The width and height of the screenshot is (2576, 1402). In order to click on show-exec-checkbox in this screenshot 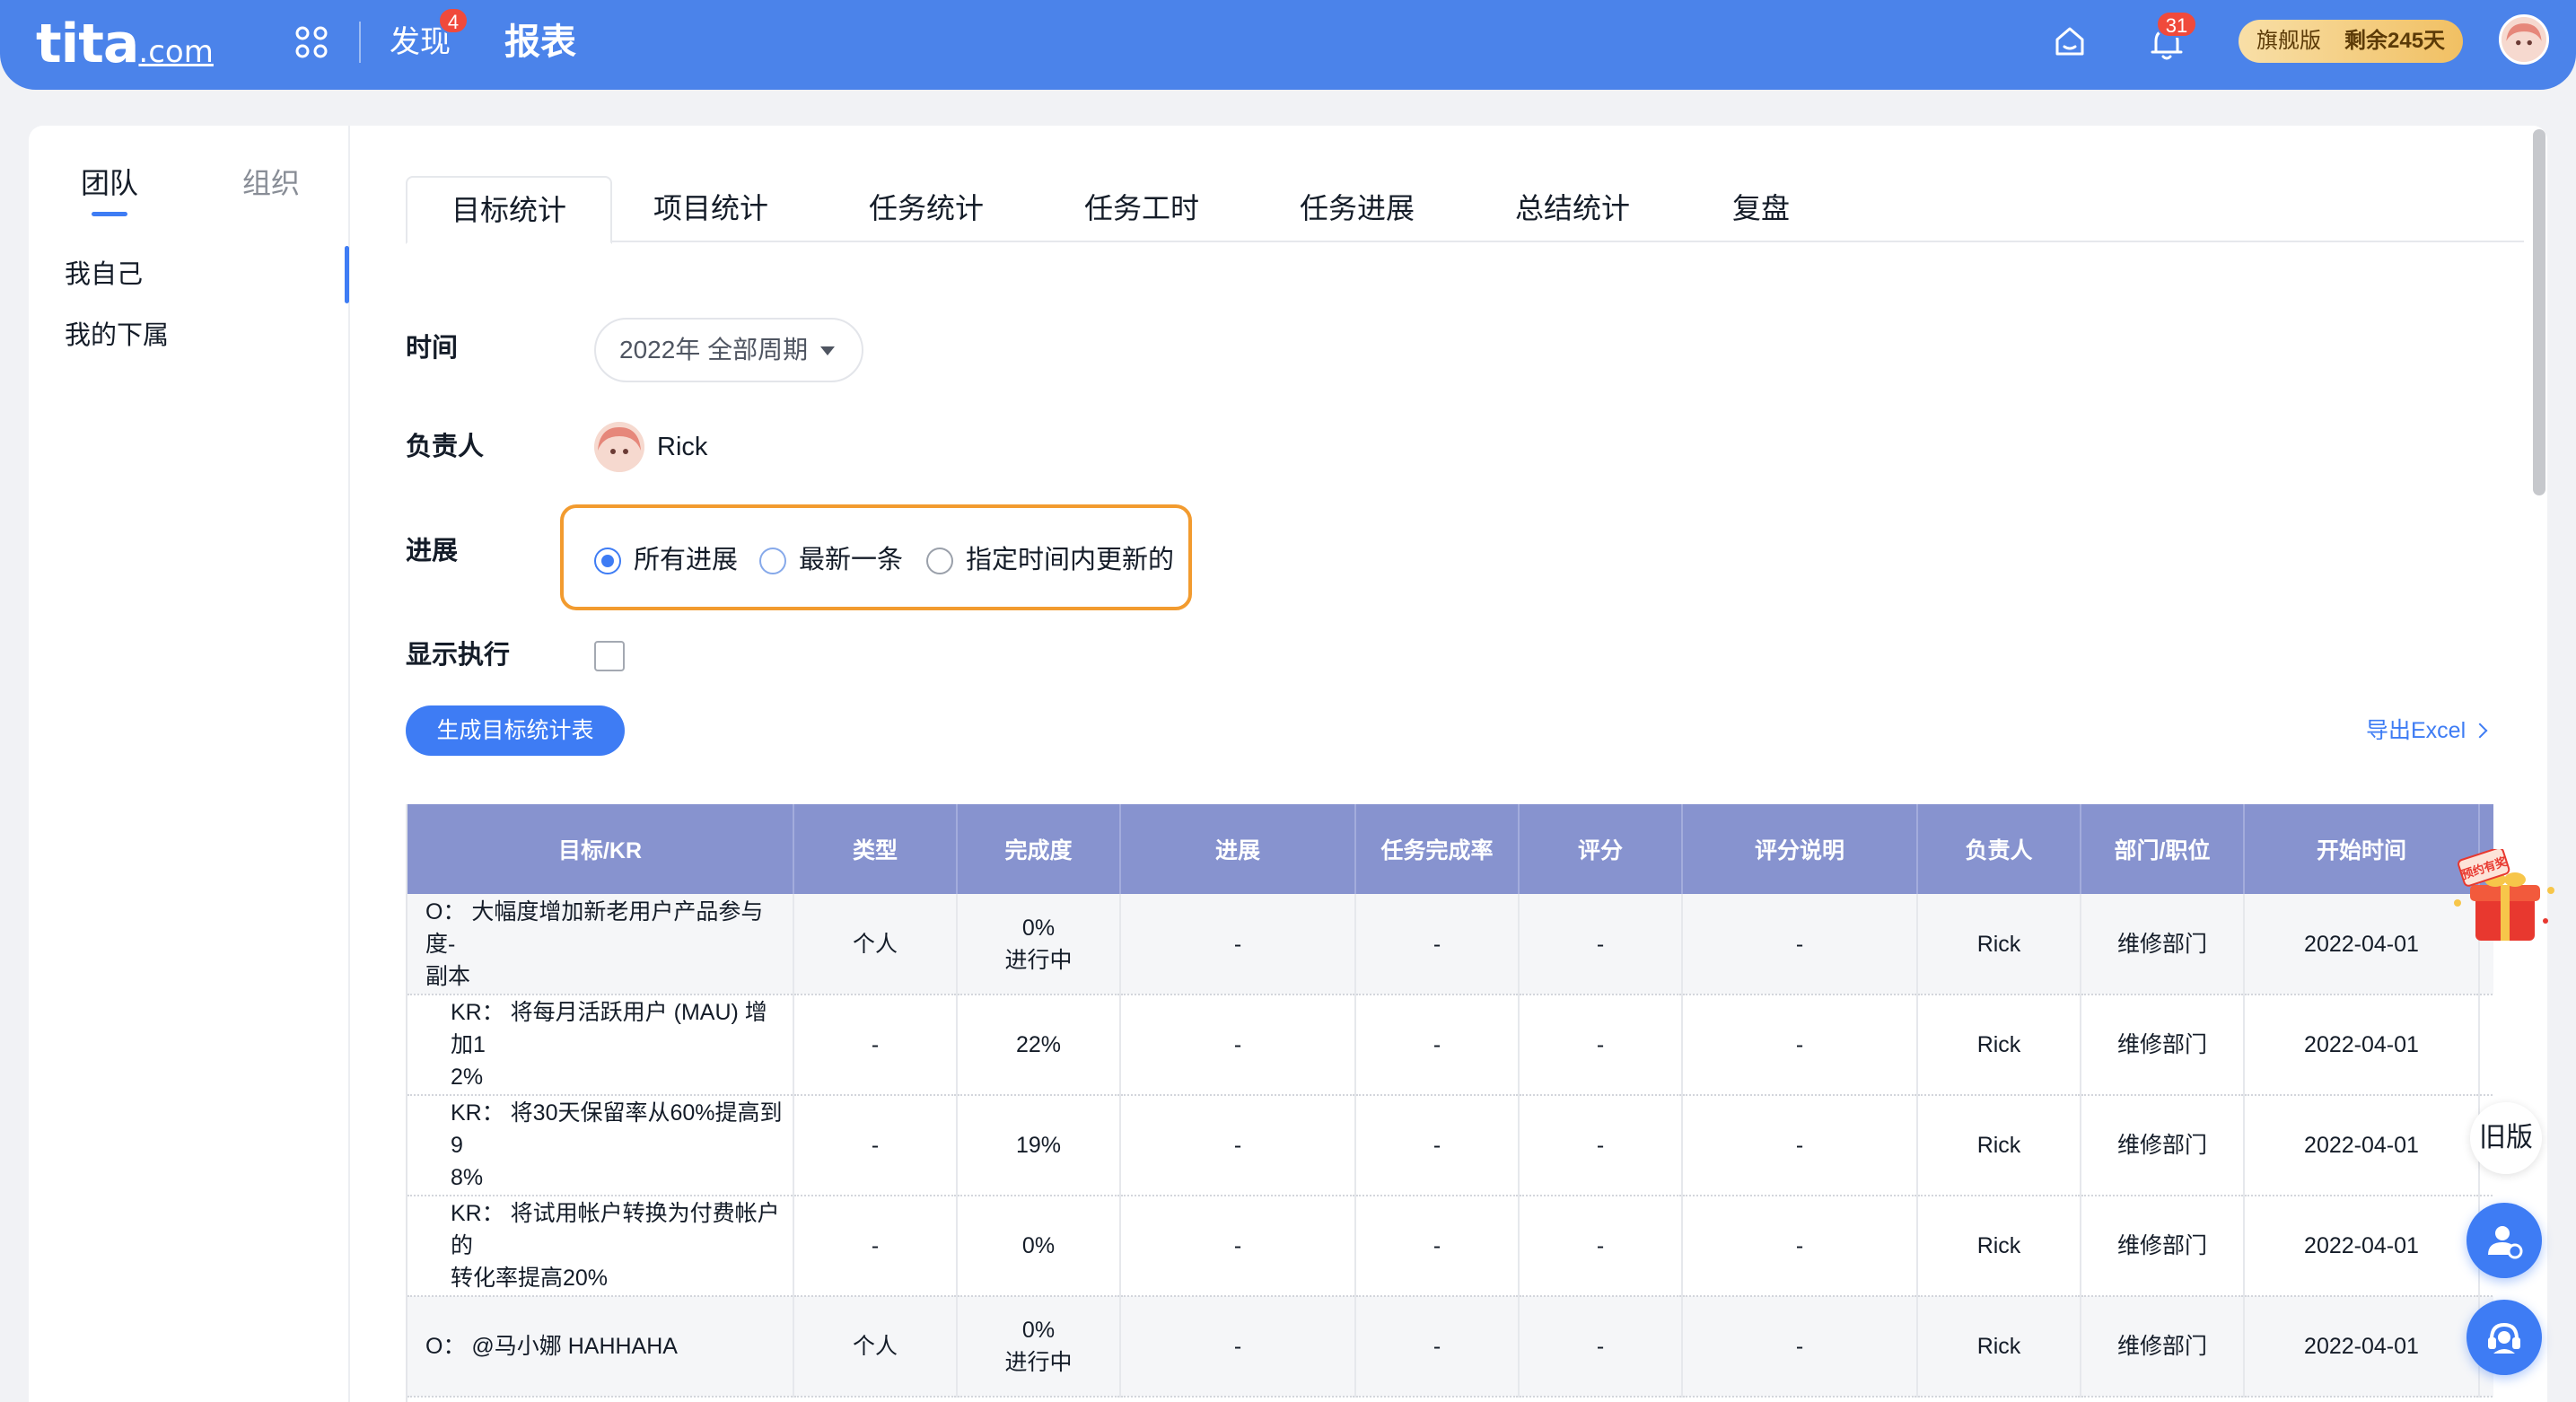, I will do `click(609, 656)`.